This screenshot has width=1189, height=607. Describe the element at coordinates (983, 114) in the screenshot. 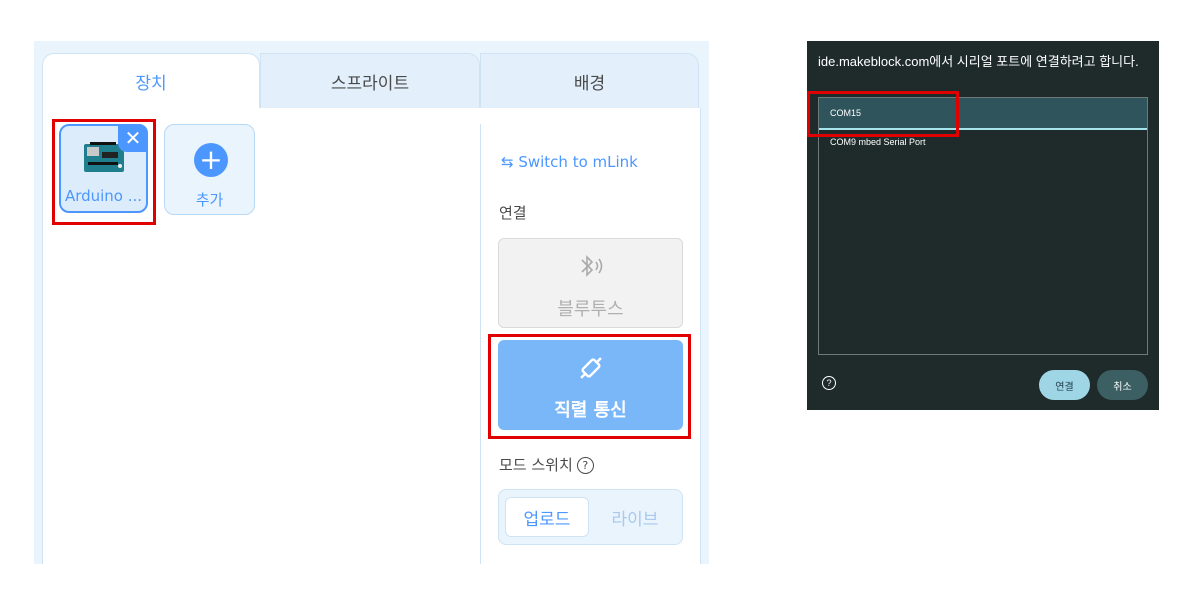

I see `port-item-com15: COM15` at that location.